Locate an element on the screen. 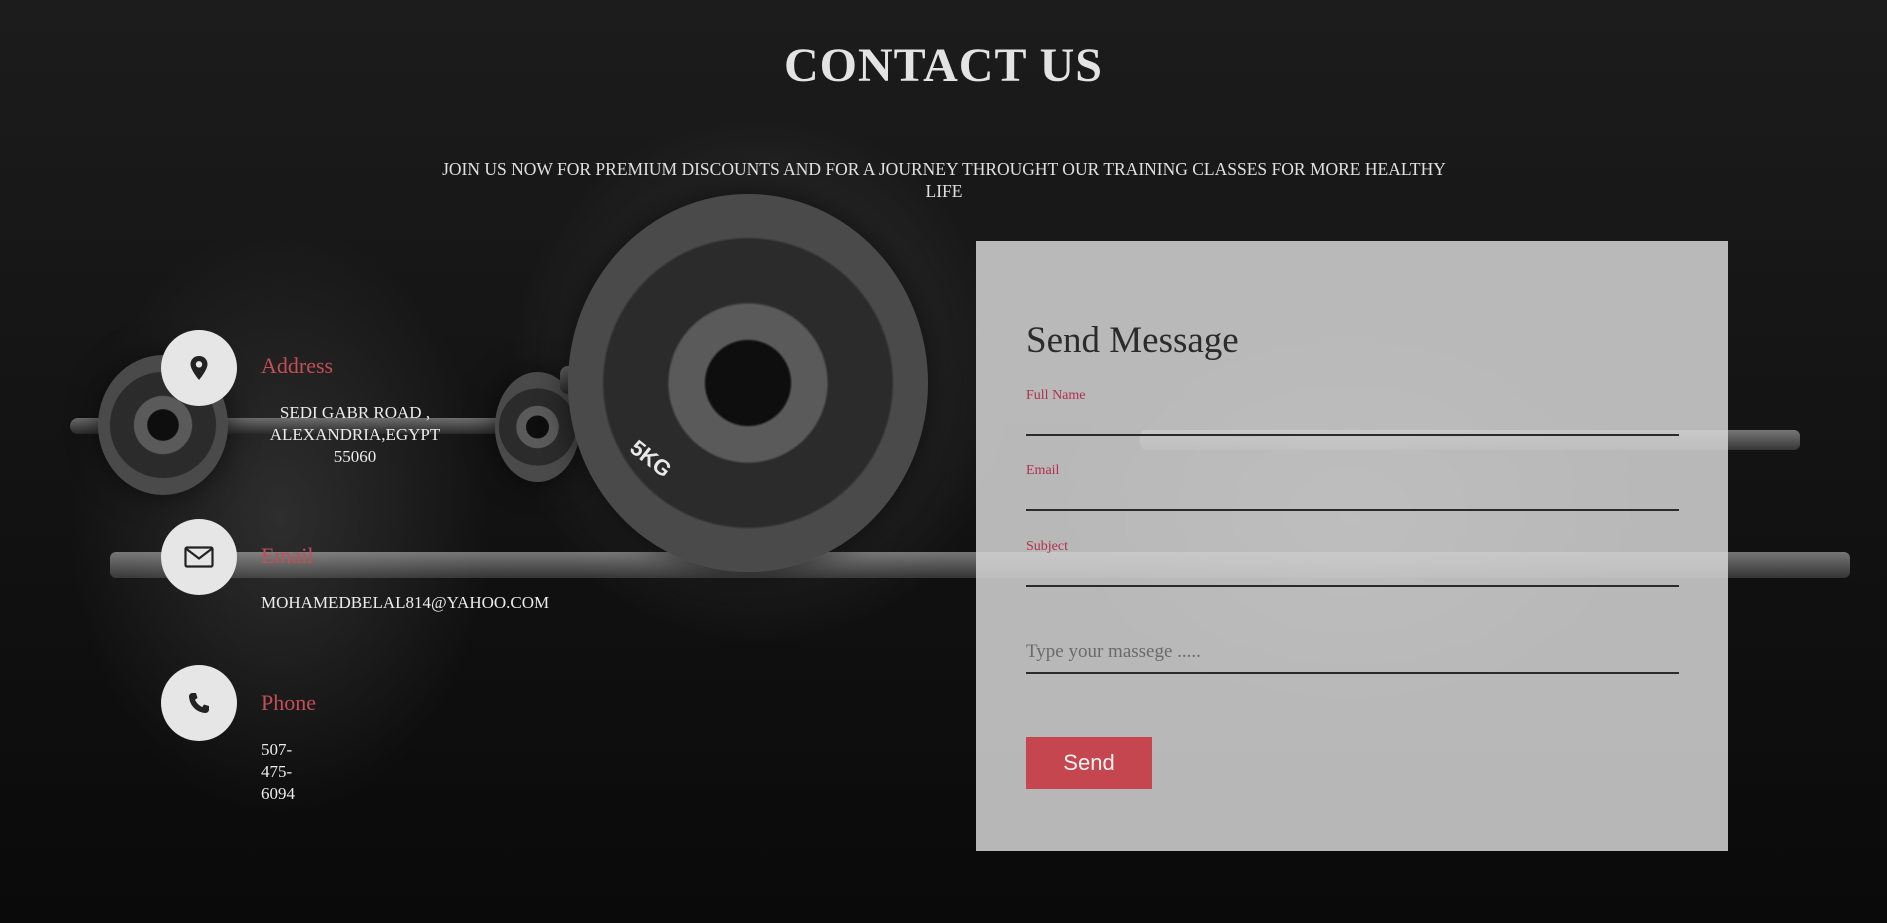 The image size is (1887, 923). subject-field: Subject is located at coordinates (1352, 563).